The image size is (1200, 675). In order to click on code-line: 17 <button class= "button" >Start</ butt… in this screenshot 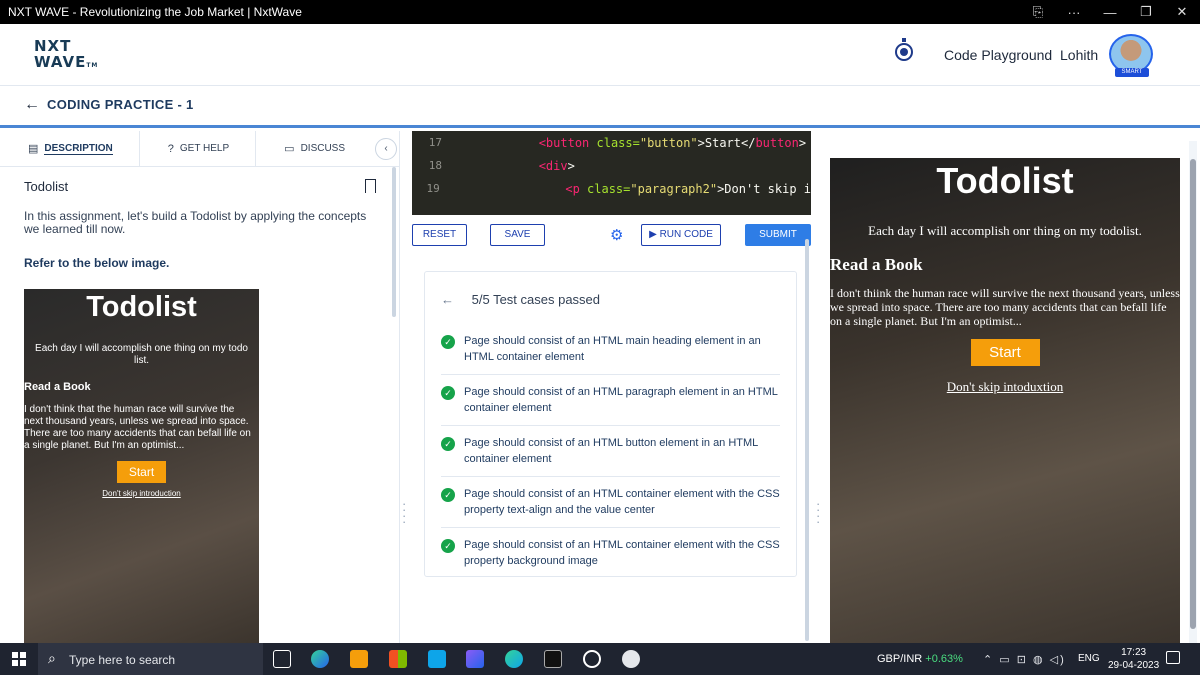, I will do `click(611, 142)`.